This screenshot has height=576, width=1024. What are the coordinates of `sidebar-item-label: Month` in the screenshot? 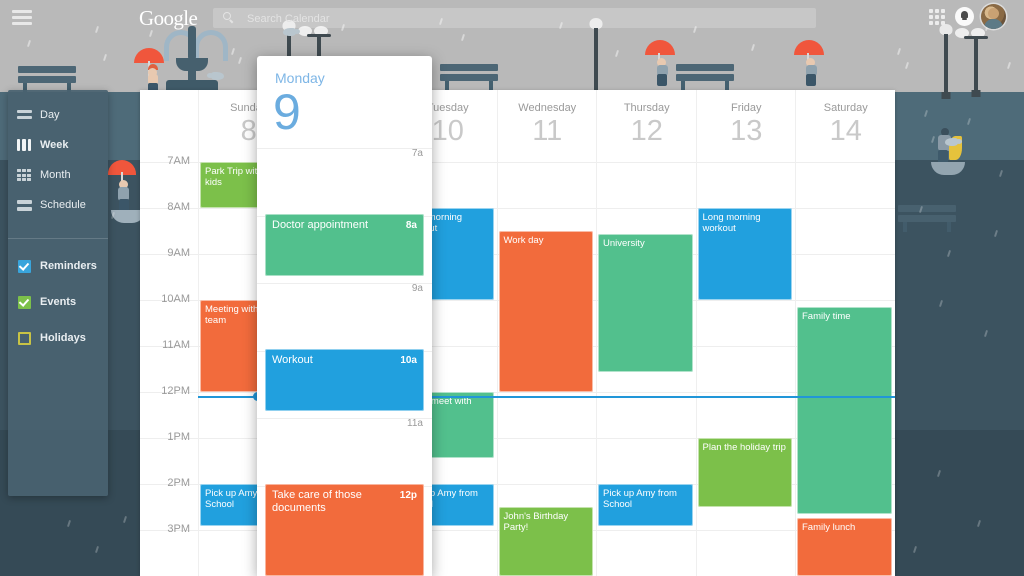 It's located at (55, 175).